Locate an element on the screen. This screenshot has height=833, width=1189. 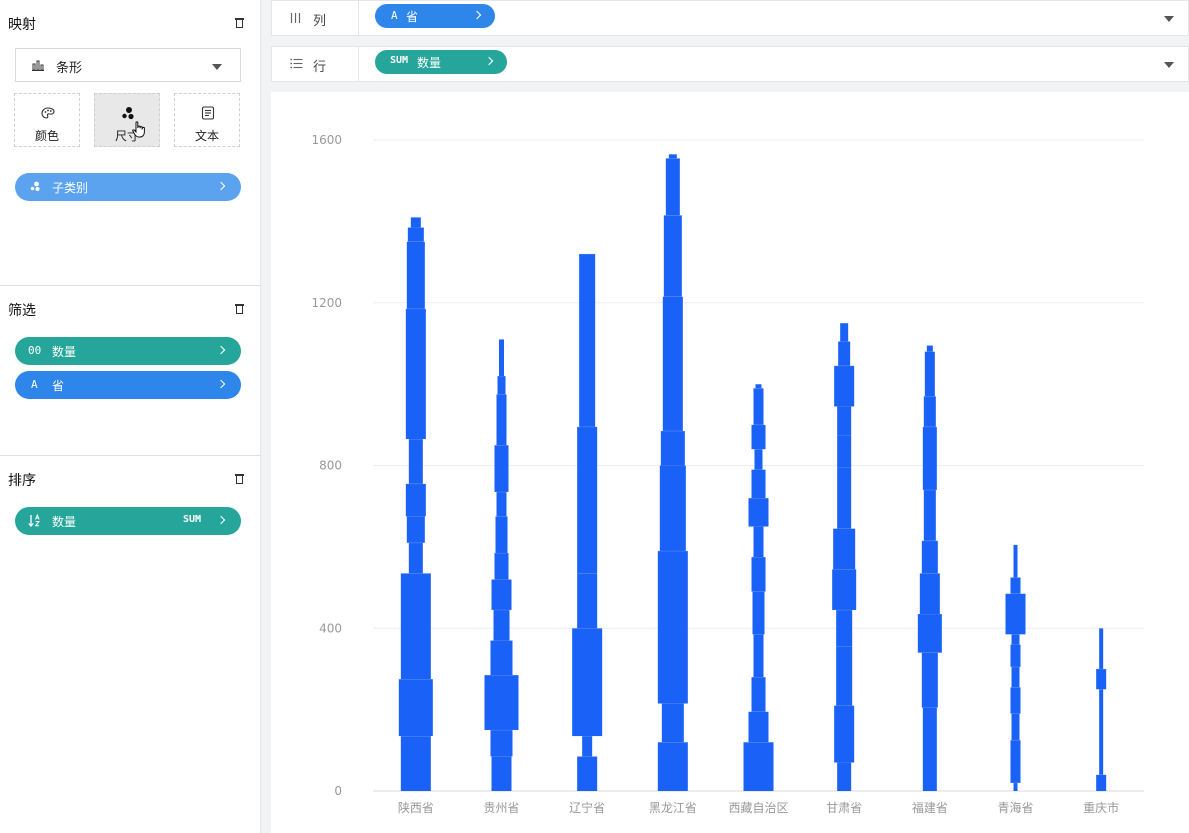
columns-pill: A 省 is located at coordinates (435, 16).